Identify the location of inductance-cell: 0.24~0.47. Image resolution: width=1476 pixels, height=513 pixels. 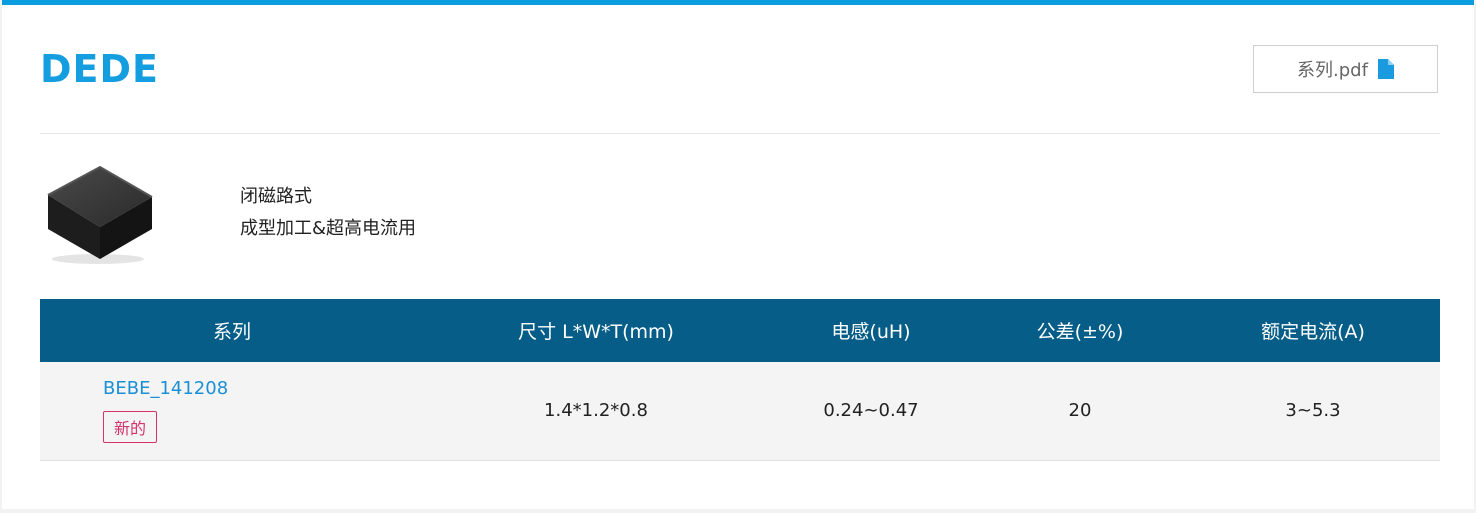
(871, 411).